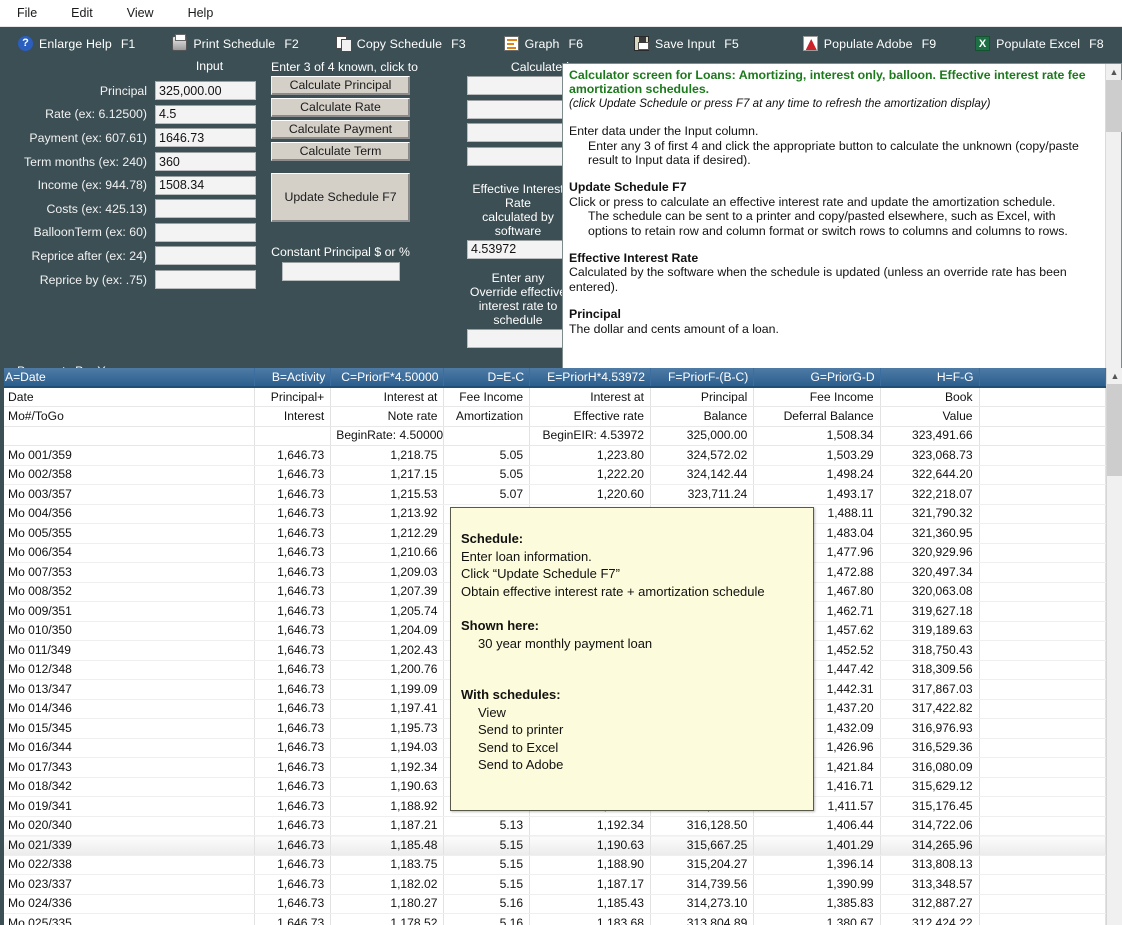  What do you see at coordinates (128, 631) in the screenshot?
I see `cell-date: Mo 010/350` at bounding box center [128, 631].